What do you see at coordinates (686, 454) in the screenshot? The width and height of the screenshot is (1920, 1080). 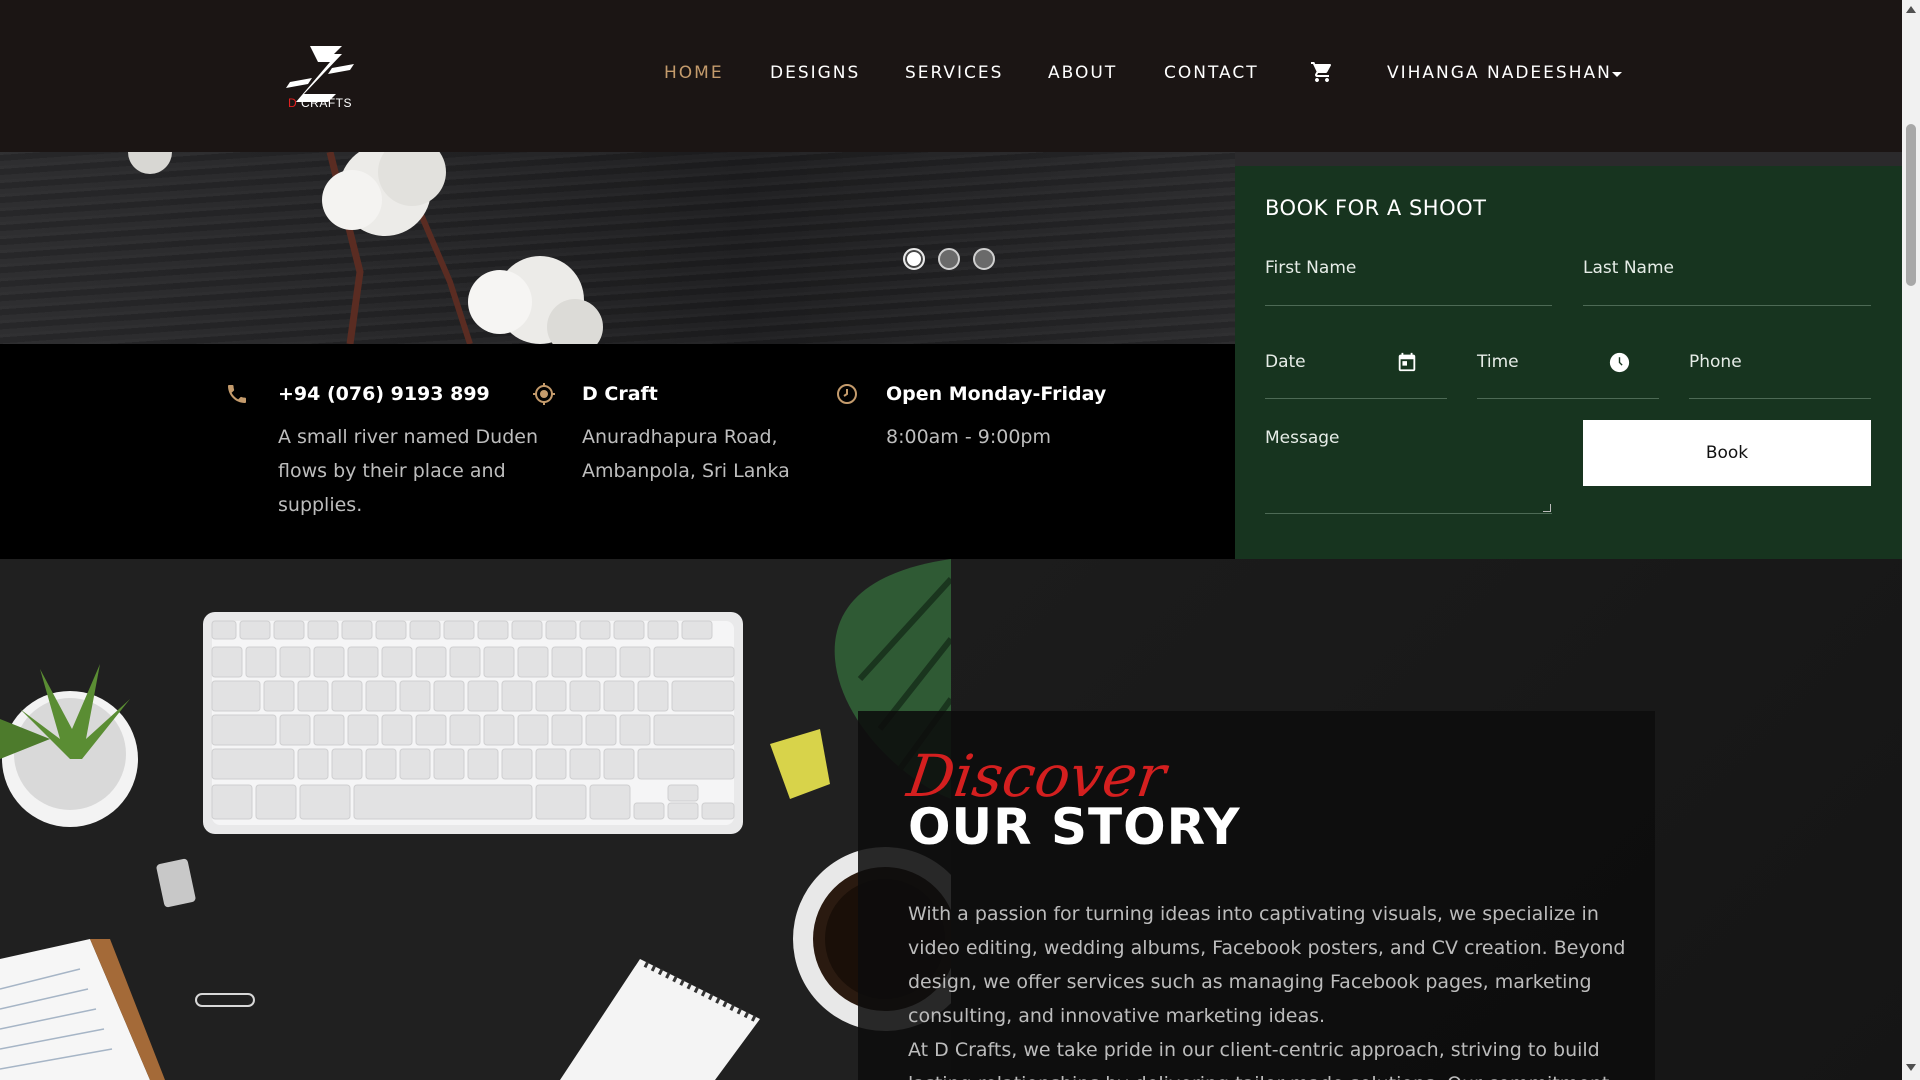 I see `location-address: Anuradhapura Road, Ambanpola, Sri Lanka` at bounding box center [686, 454].